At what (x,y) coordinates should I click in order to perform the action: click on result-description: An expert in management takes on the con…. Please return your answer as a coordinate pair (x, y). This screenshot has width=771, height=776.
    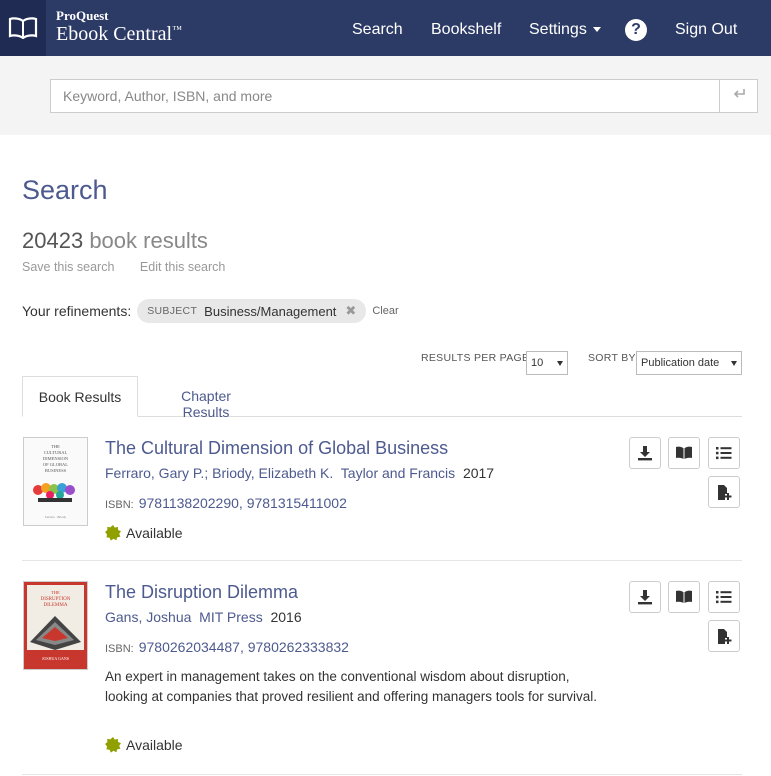
    Looking at the image, I should click on (351, 686).